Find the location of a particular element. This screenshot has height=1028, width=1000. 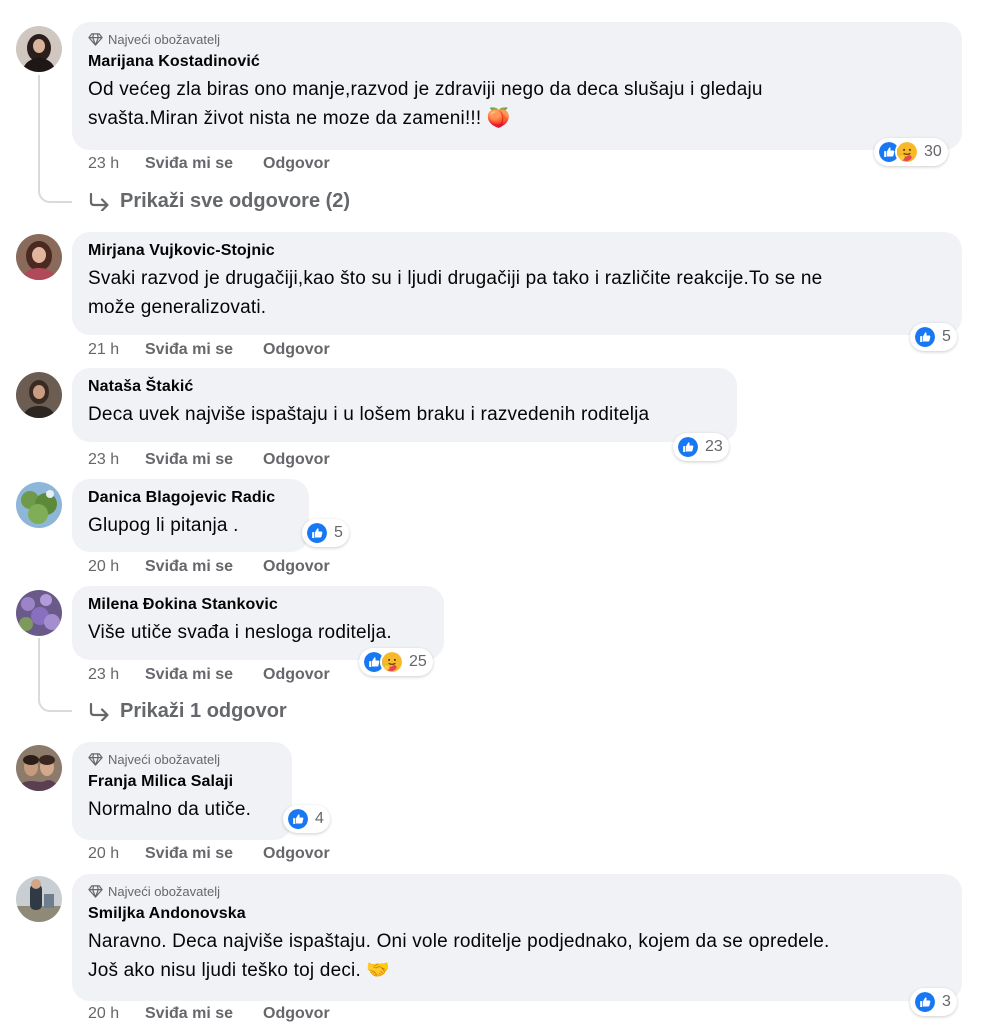

comment-author: Mirjana Vujkovic-Stojnic is located at coordinates (517, 251).